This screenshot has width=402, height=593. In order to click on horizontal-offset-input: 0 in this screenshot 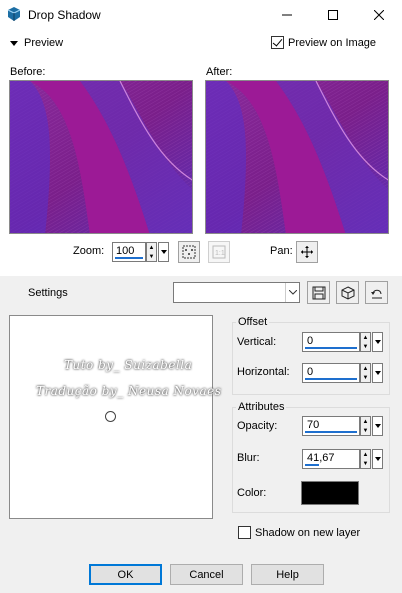, I will do `click(331, 373)`.